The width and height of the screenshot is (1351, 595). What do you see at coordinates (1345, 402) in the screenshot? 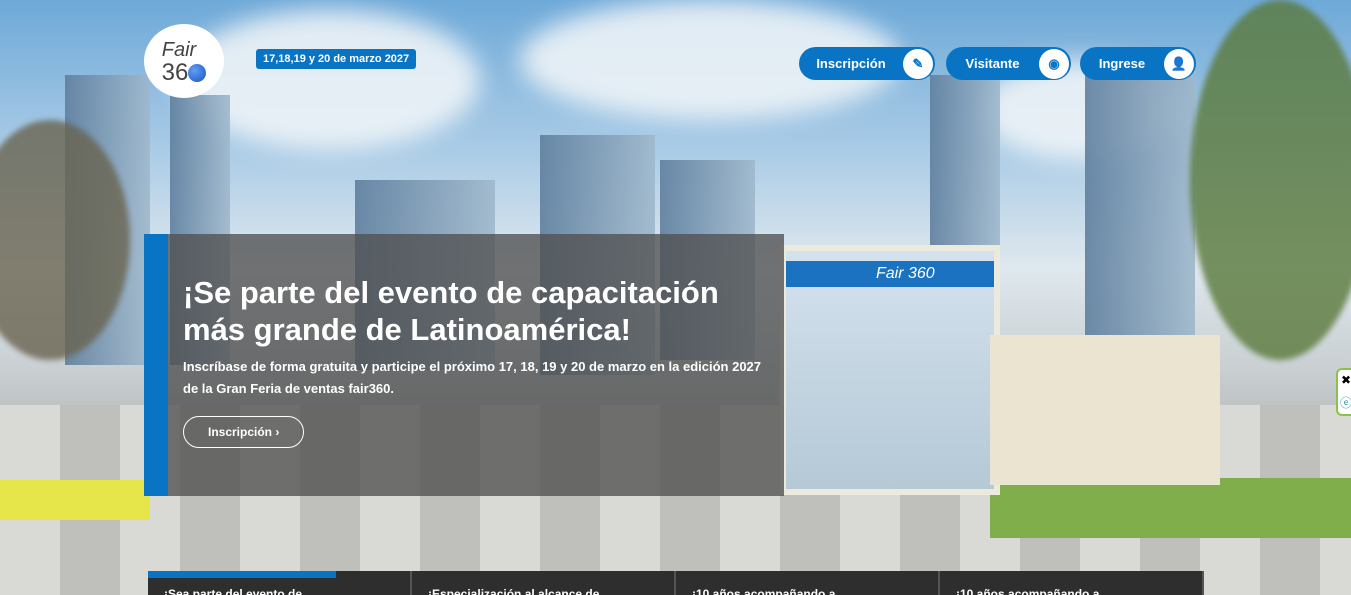
I see `widget-icon: ⓔ` at bounding box center [1345, 402].